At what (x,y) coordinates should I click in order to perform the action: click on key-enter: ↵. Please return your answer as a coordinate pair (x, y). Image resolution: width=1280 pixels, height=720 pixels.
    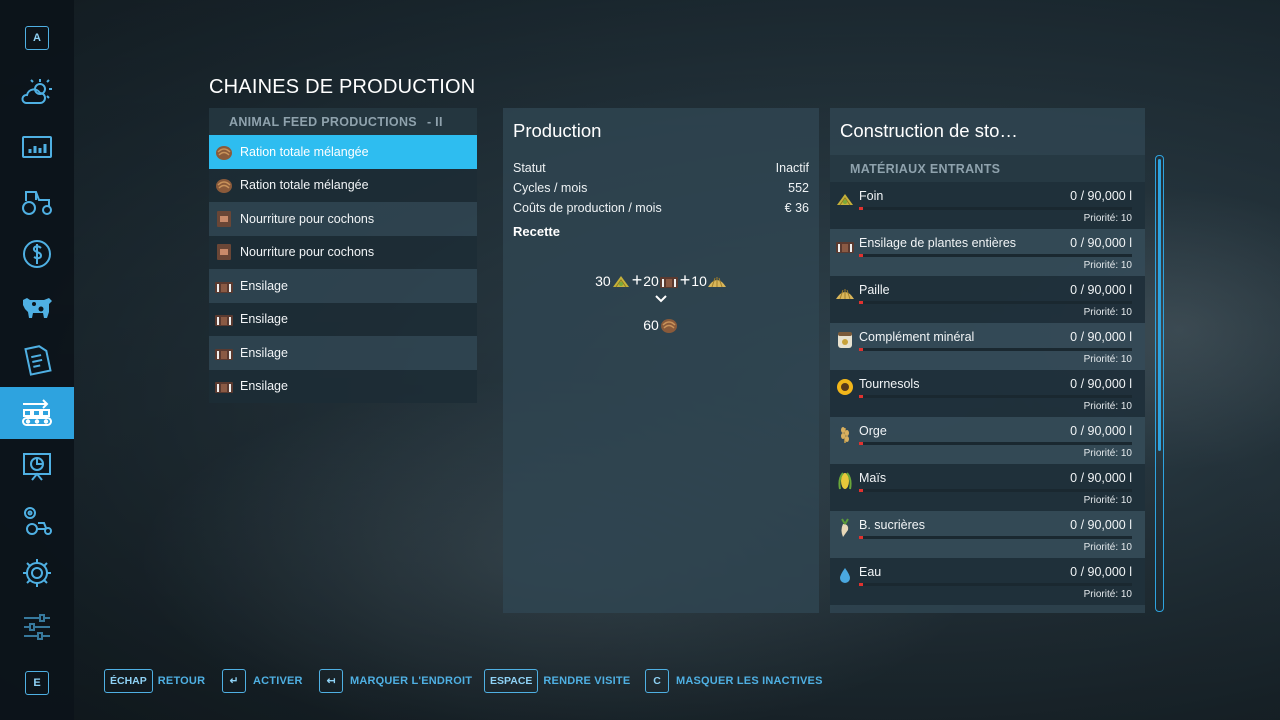
    Looking at the image, I should click on (234, 681).